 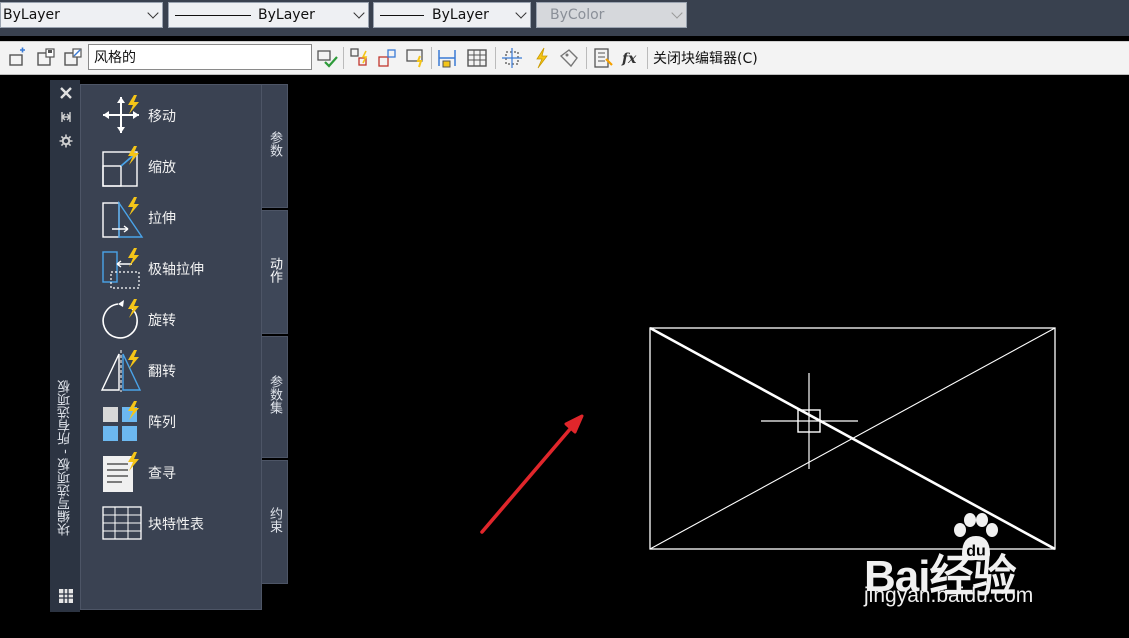 What do you see at coordinates (327, 58) in the screenshot?
I see `test-block-icon` at bounding box center [327, 58].